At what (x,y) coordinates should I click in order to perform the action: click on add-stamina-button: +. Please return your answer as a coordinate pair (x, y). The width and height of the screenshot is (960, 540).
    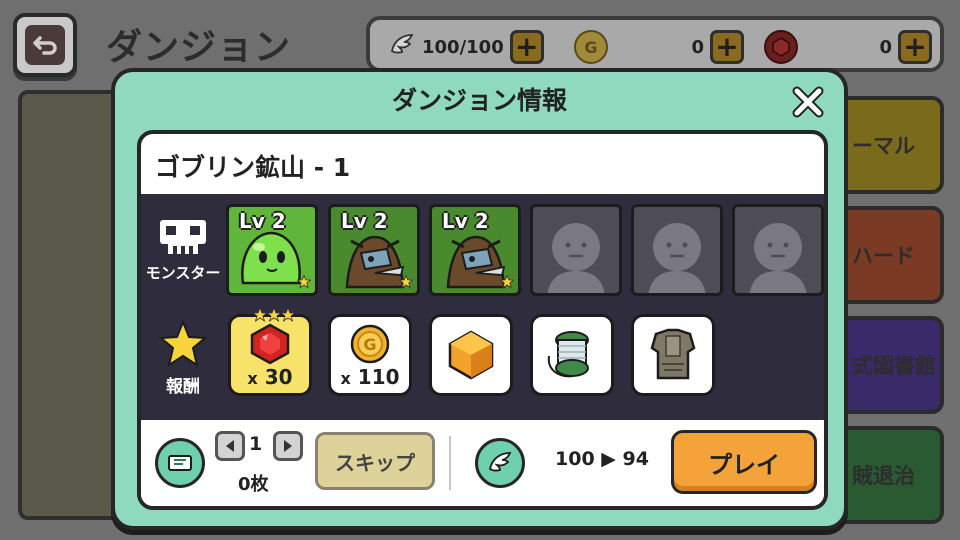
    Looking at the image, I should click on (526, 47).